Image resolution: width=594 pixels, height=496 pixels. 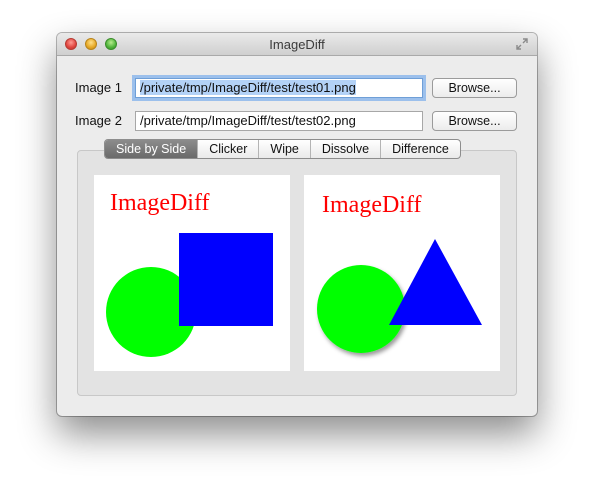 What do you see at coordinates (435, 282) in the screenshot?
I see `image2-blue-triangle` at bounding box center [435, 282].